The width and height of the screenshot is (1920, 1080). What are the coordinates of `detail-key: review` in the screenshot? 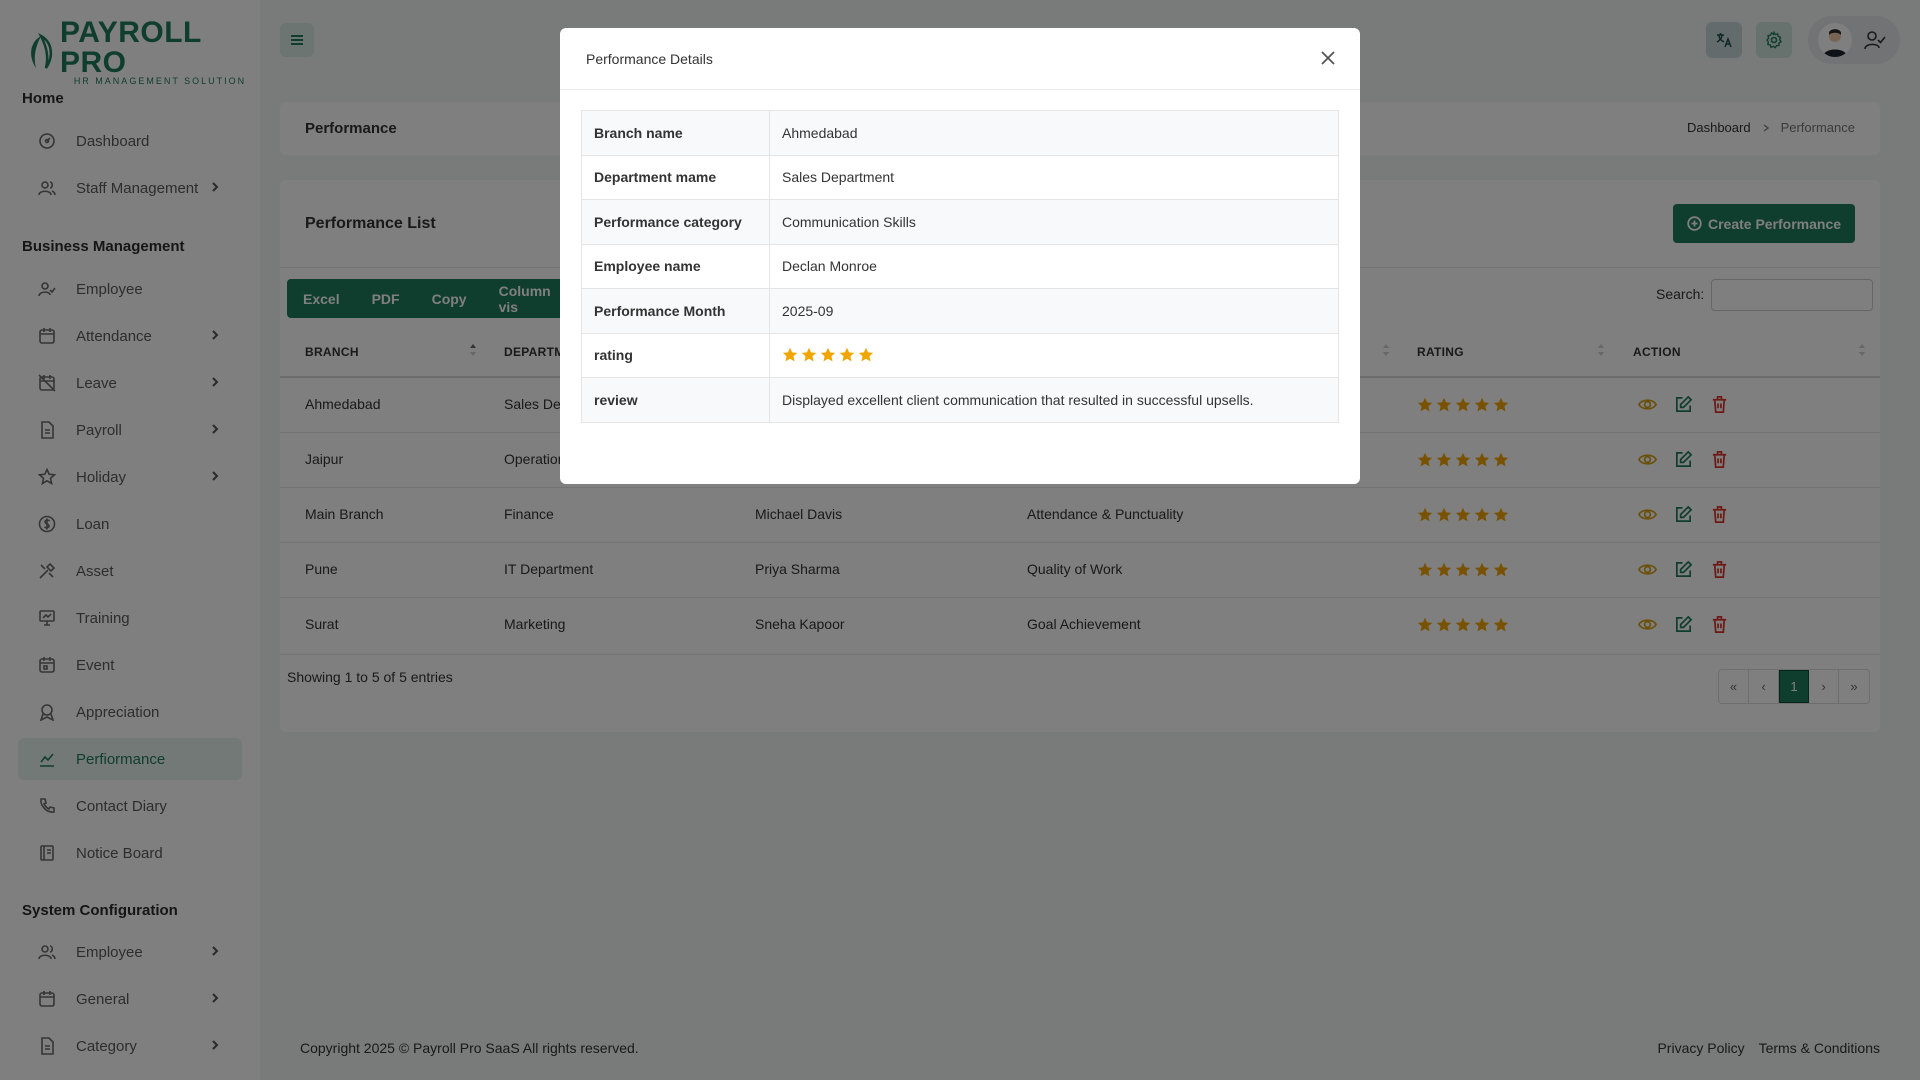 It's located at (675, 400).